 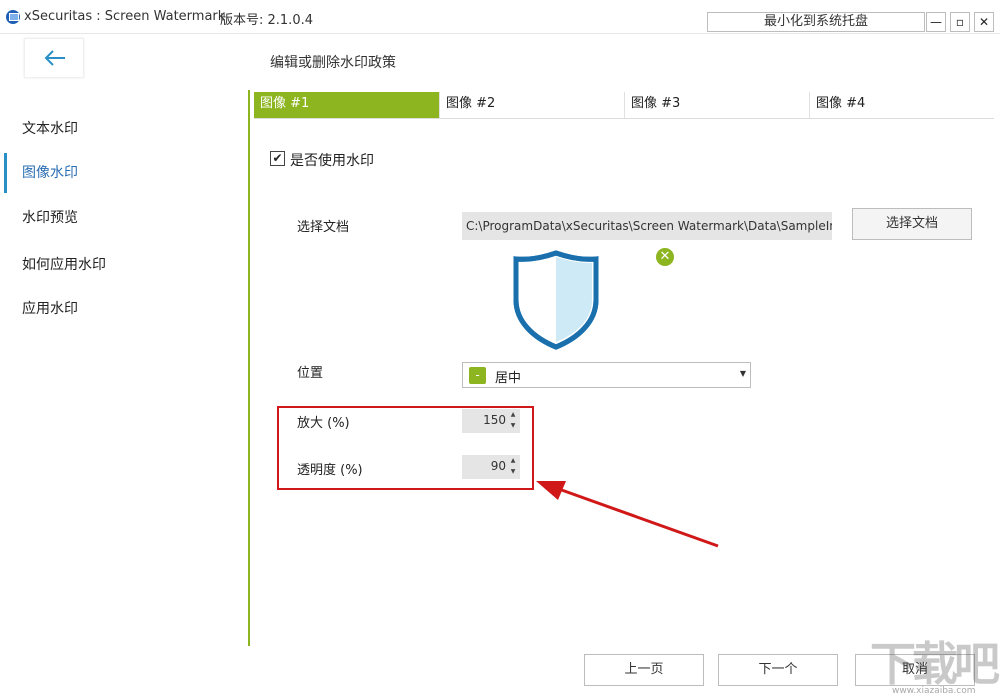 I want to click on shield-icon, so click(x=556, y=300).